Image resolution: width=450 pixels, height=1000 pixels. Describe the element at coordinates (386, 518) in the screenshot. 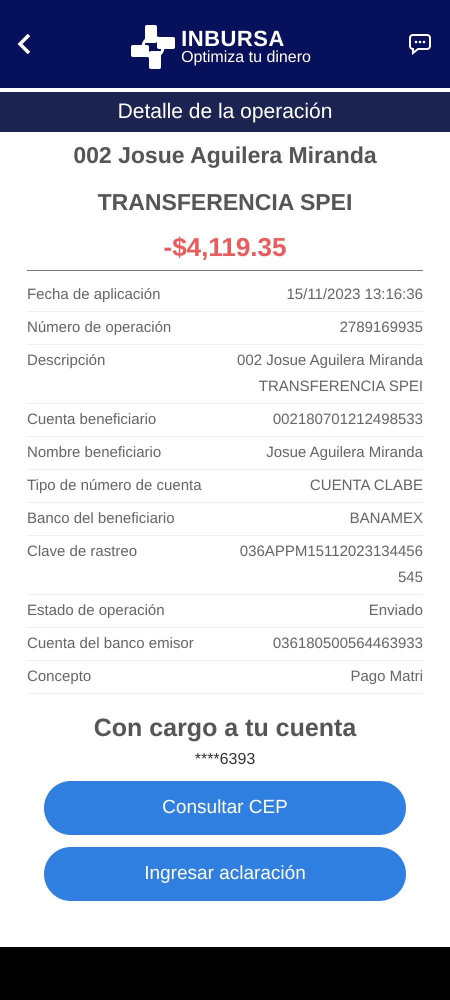

I see `detail-value: BANAMEX` at that location.